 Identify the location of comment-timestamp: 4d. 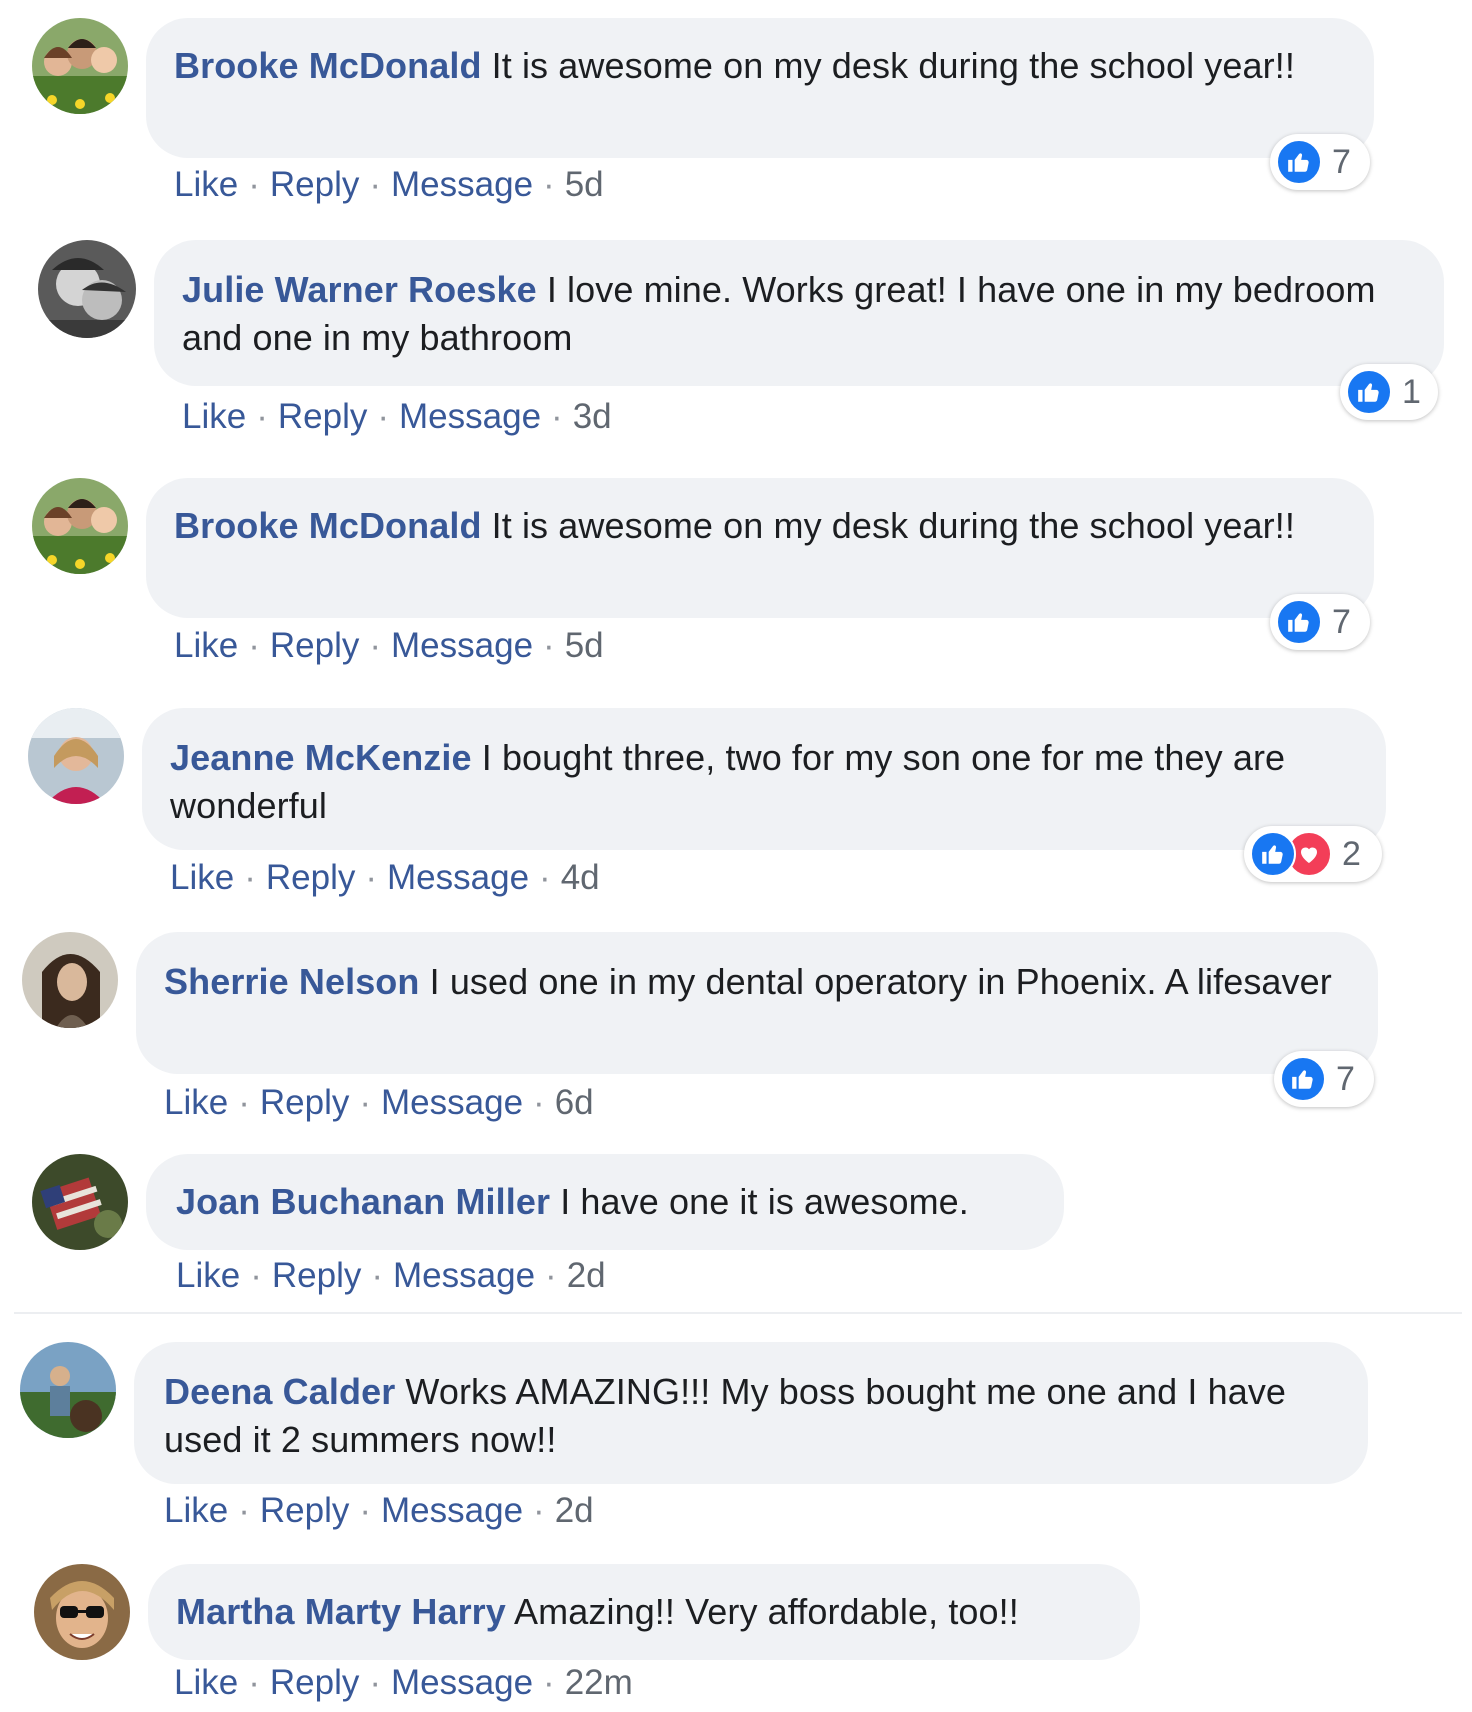
(580, 877).